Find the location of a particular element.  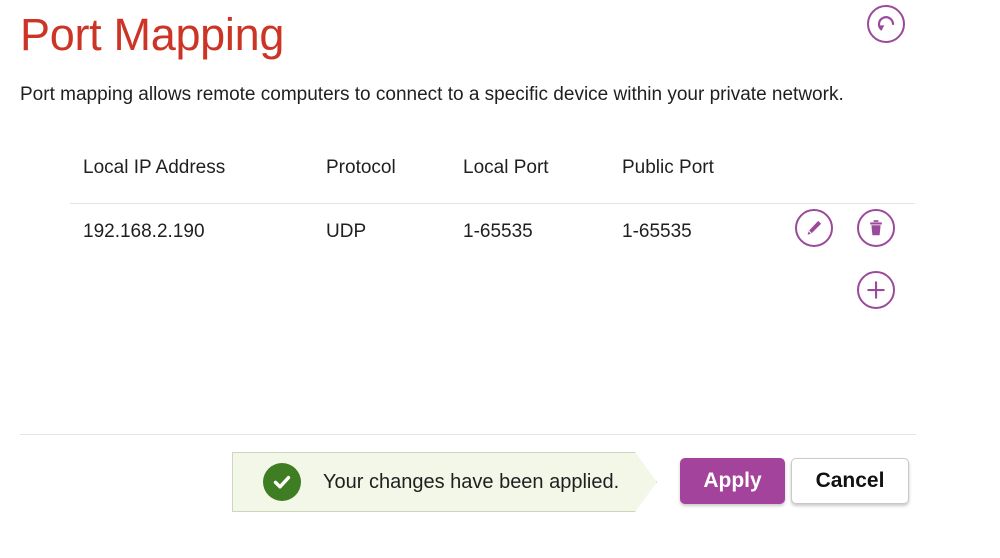

column-header-protocol: Protocol is located at coordinates (361, 167).